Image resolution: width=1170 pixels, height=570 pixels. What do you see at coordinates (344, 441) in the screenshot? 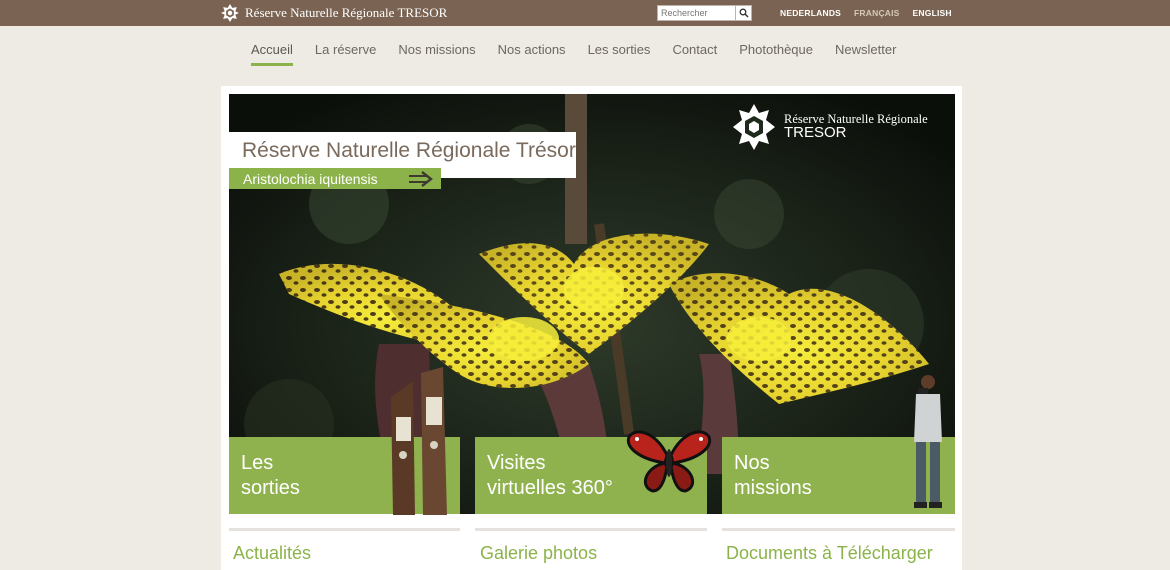
I see `tile-les-sorties: Les sorties` at bounding box center [344, 441].